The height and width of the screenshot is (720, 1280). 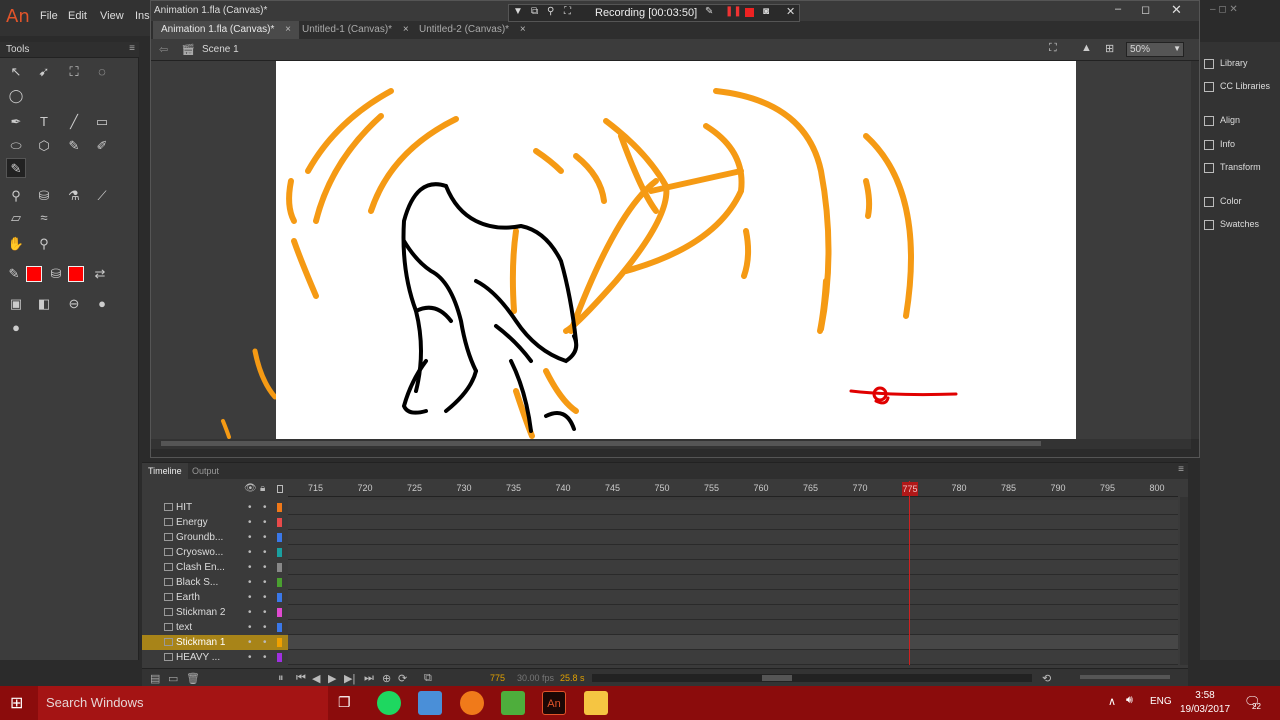 What do you see at coordinates (74, 196) in the screenshot?
I see `ink-bottle-icon: ⚗` at bounding box center [74, 196].